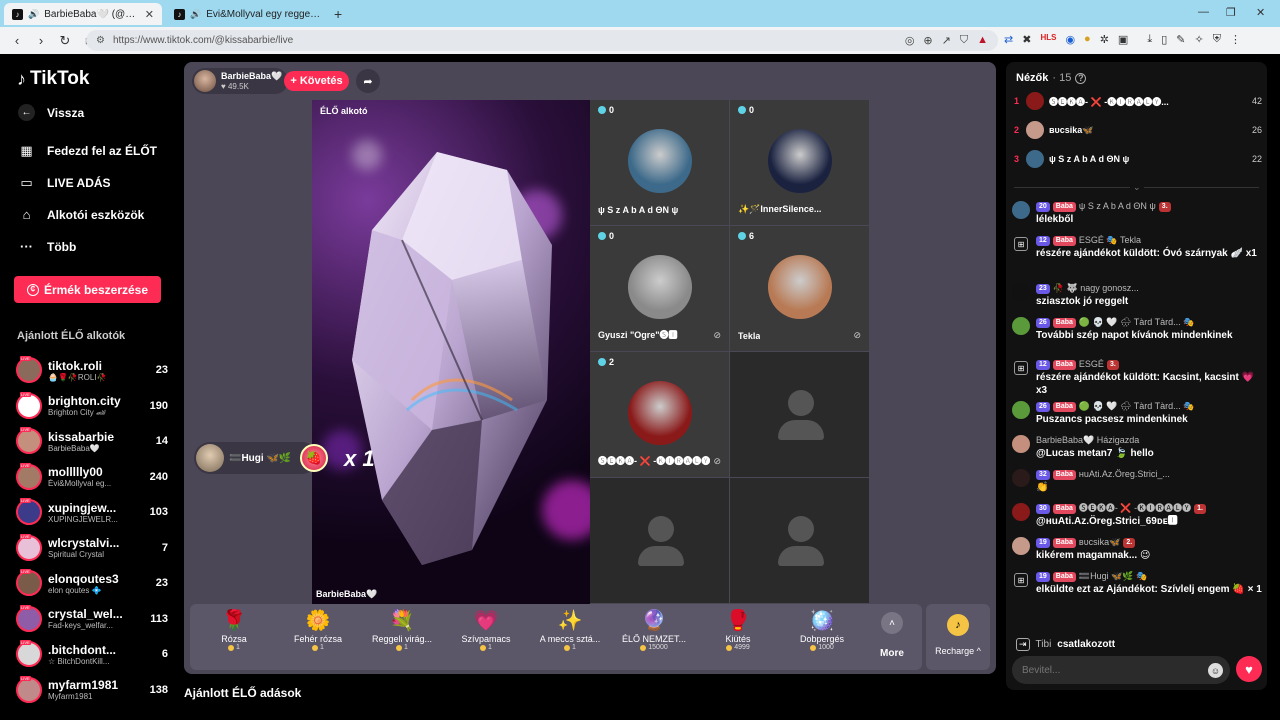 The width and height of the screenshot is (1280, 720). What do you see at coordinates (1026, 39) in the screenshot?
I see `extension-x-icon: ✖` at bounding box center [1026, 39].